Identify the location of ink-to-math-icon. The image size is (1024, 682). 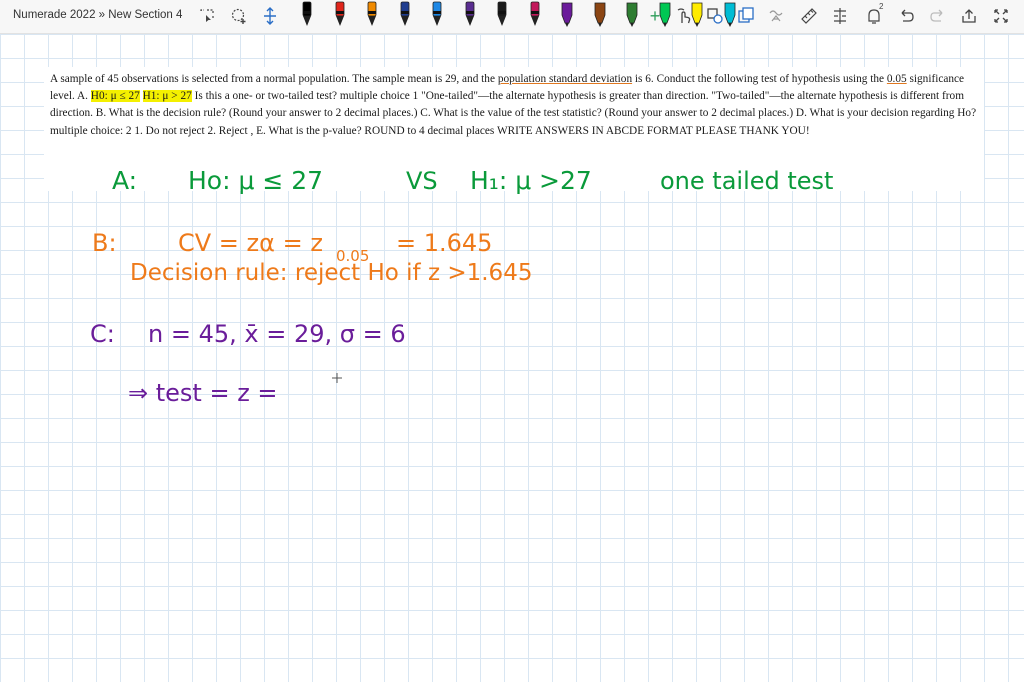
(777, 16).